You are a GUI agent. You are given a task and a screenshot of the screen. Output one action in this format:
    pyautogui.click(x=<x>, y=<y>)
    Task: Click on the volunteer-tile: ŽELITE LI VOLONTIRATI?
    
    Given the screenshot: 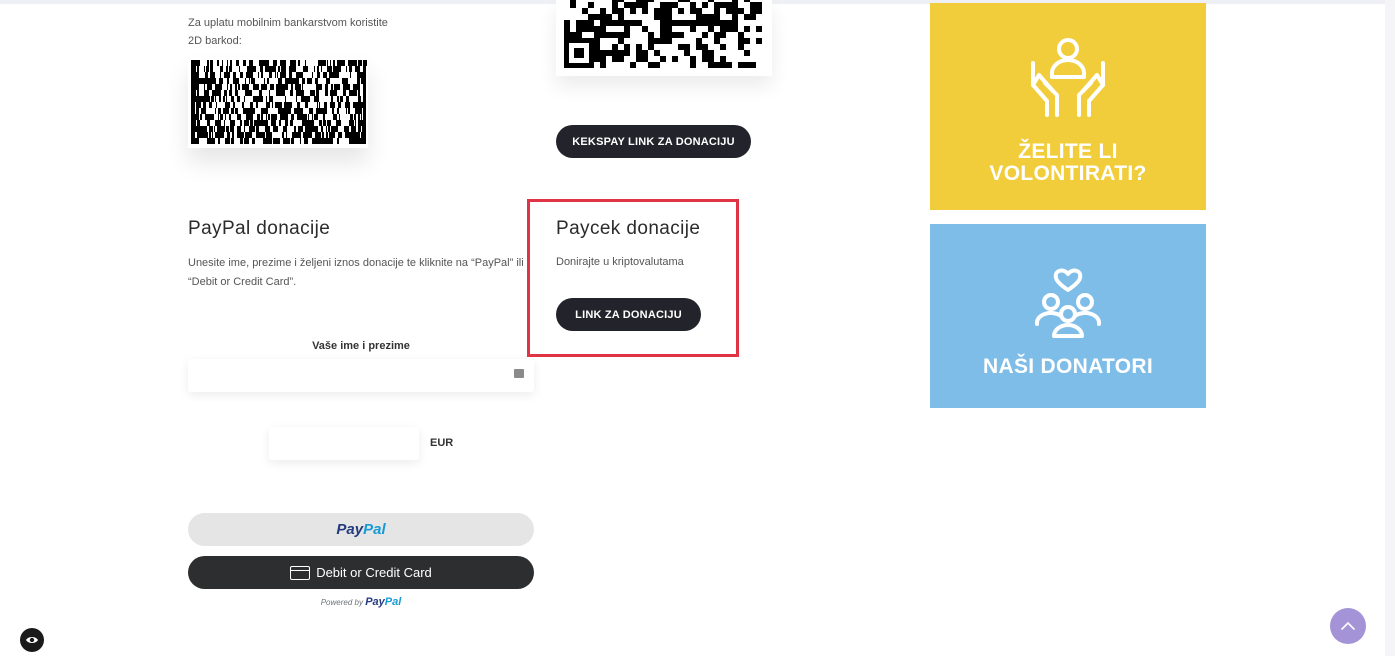 What is the action you would take?
    pyautogui.click(x=1068, y=106)
    